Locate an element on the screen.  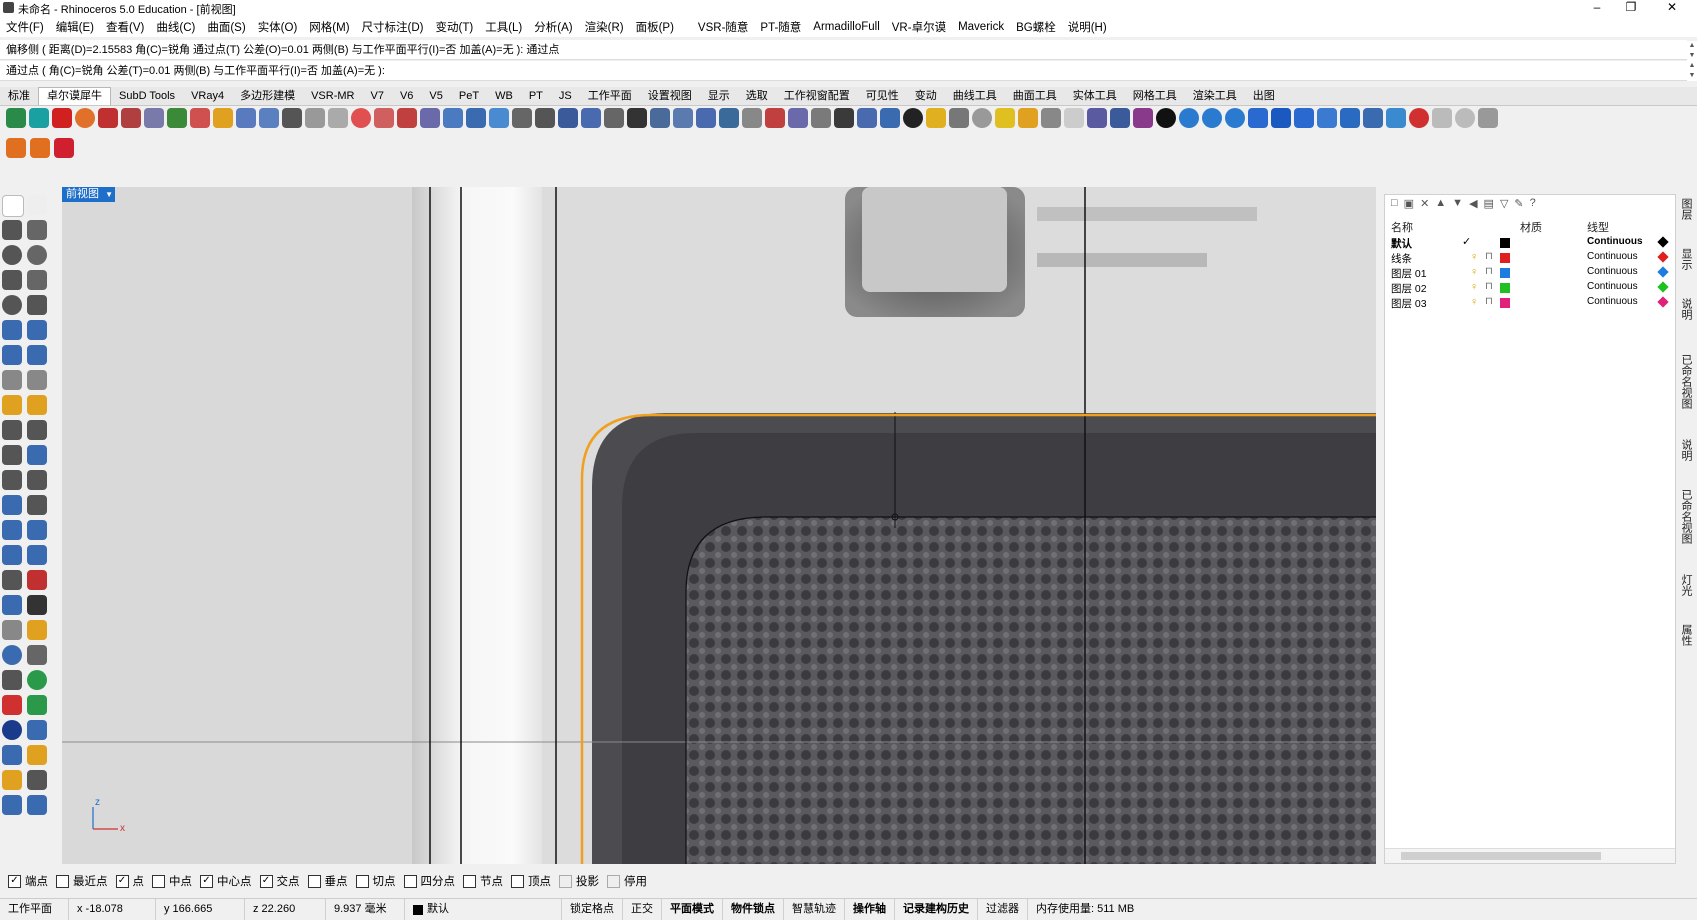
dots-icon is located at coordinates (522, 118).